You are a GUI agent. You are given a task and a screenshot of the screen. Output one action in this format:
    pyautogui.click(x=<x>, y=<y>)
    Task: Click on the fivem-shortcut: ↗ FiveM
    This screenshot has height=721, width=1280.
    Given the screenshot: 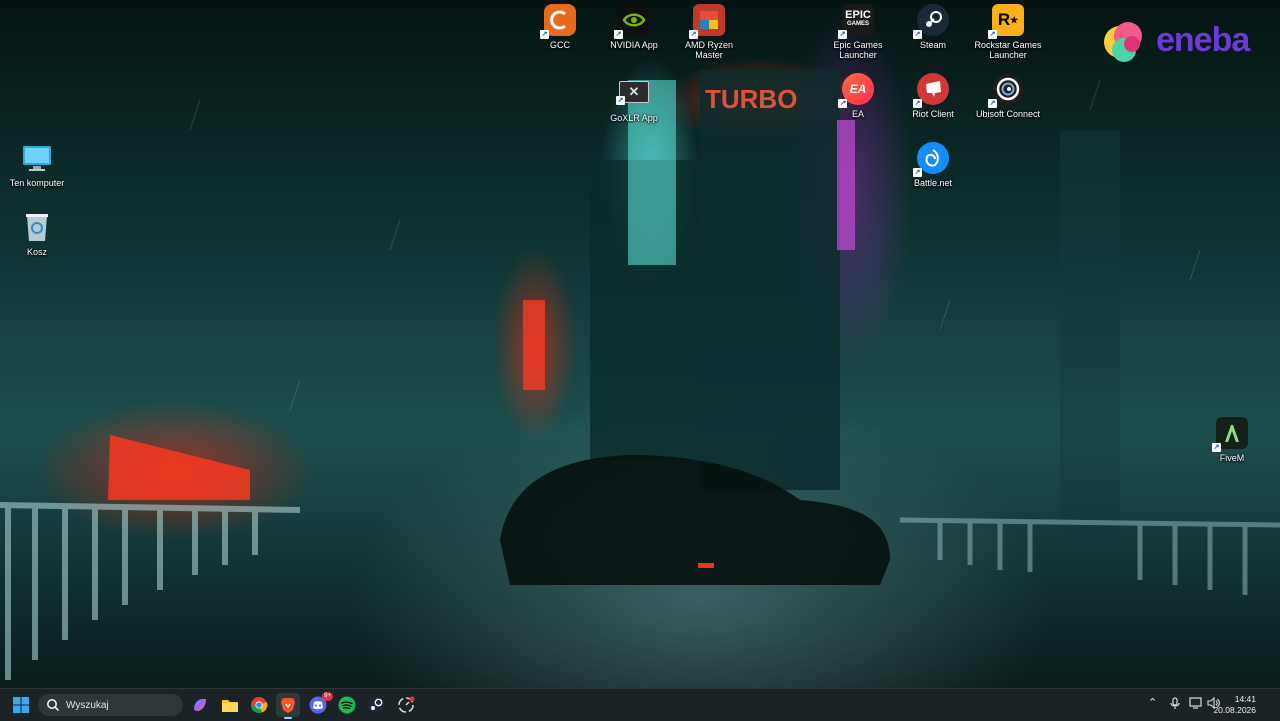 What is the action you would take?
    pyautogui.click(x=1232, y=440)
    